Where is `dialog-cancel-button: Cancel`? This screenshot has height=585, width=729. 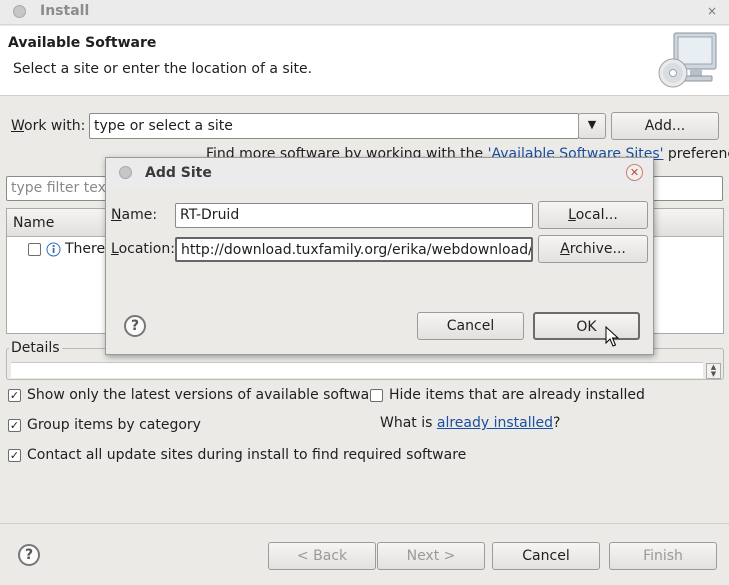 dialog-cancel-button: Cancel is located at coordinates (470, 326).